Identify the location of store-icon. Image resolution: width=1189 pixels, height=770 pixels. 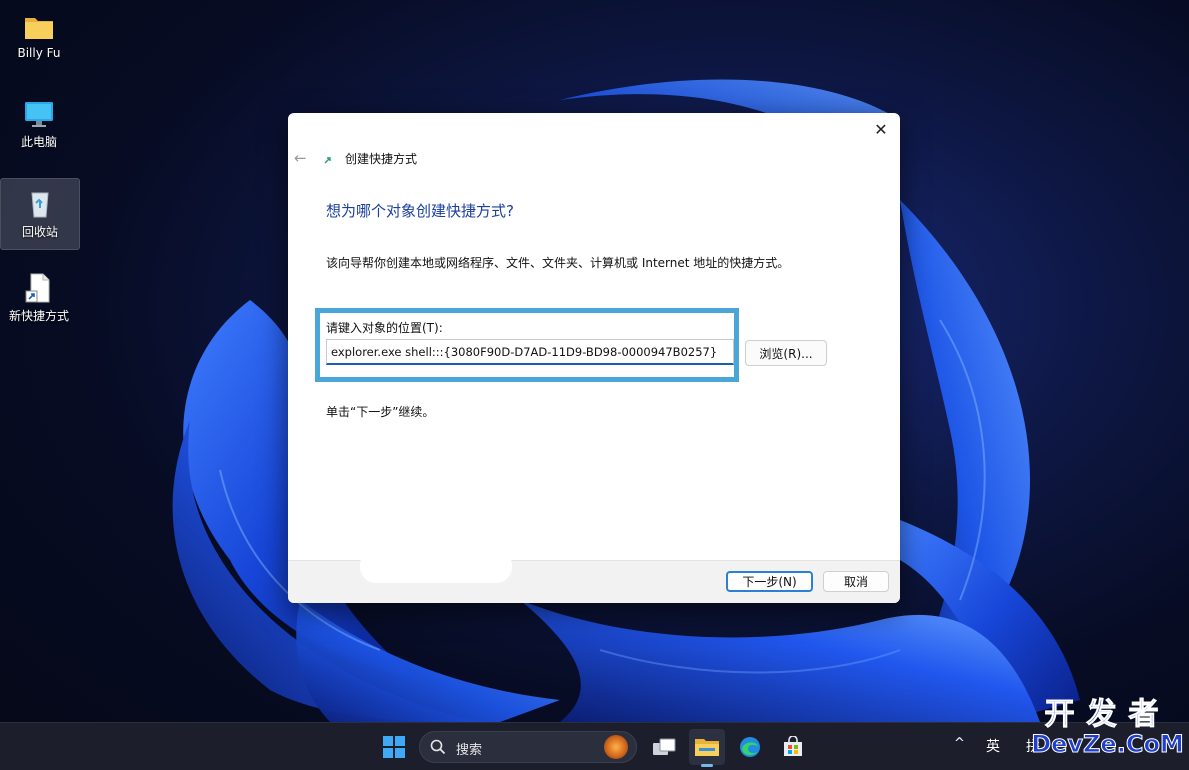
(793, 746).